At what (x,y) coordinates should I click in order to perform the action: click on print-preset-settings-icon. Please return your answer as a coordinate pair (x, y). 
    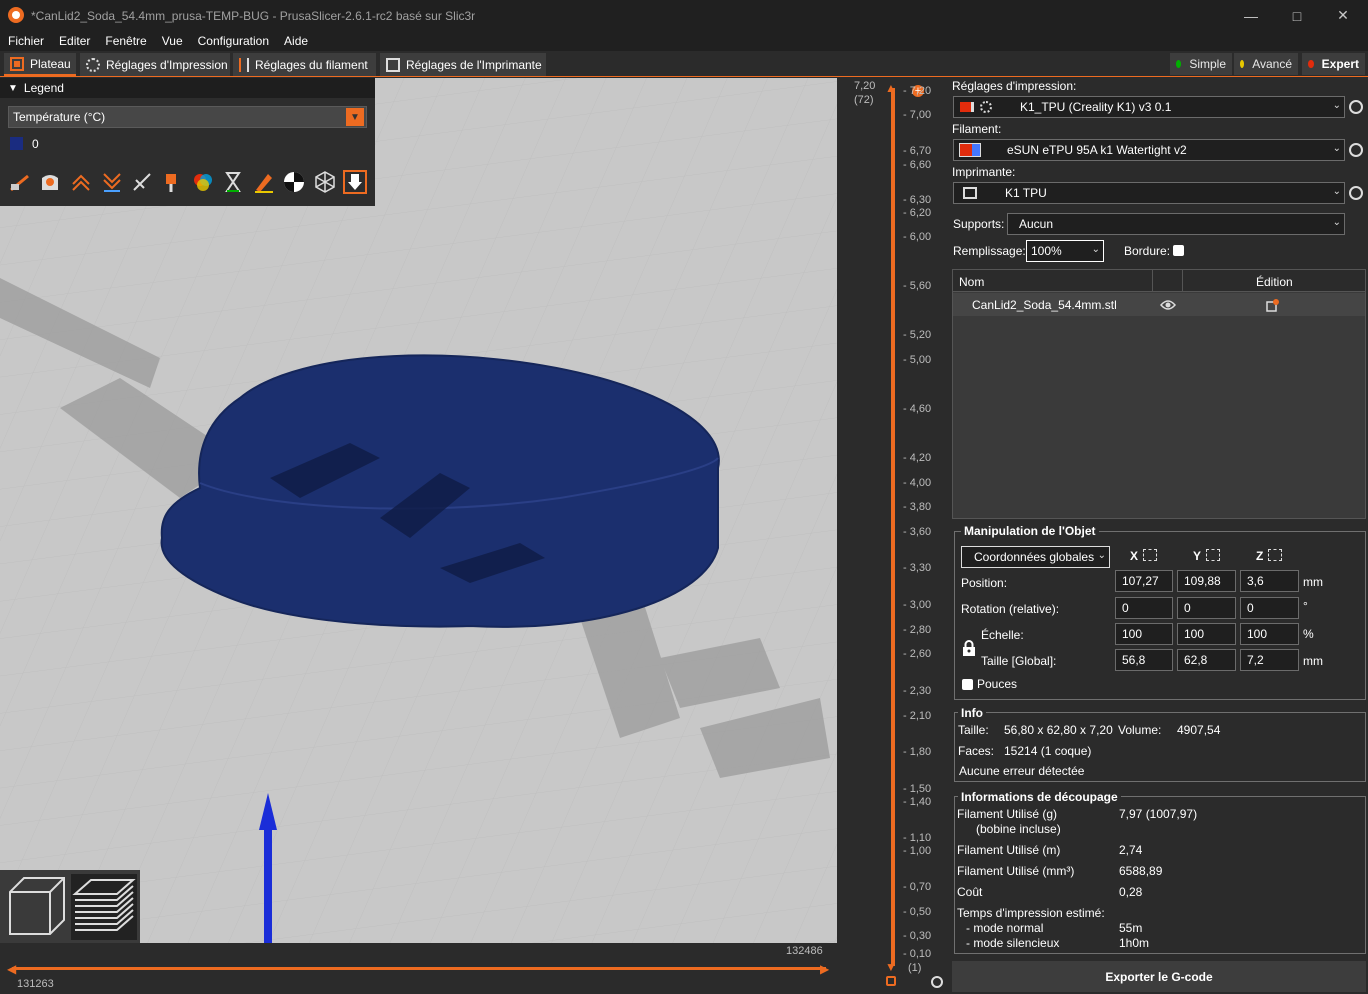
    Looking at the image, I should click on (1356, 107).